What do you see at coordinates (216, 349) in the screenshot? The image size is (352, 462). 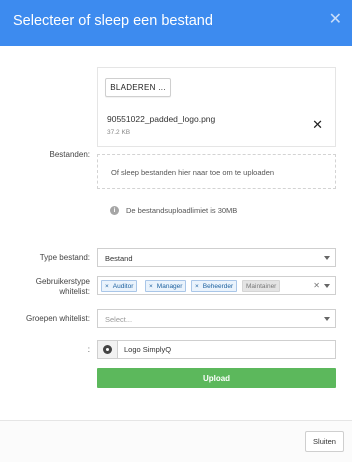 I see `logo-option-group: Logo SimplyQ` at bounding box center [216, 349].